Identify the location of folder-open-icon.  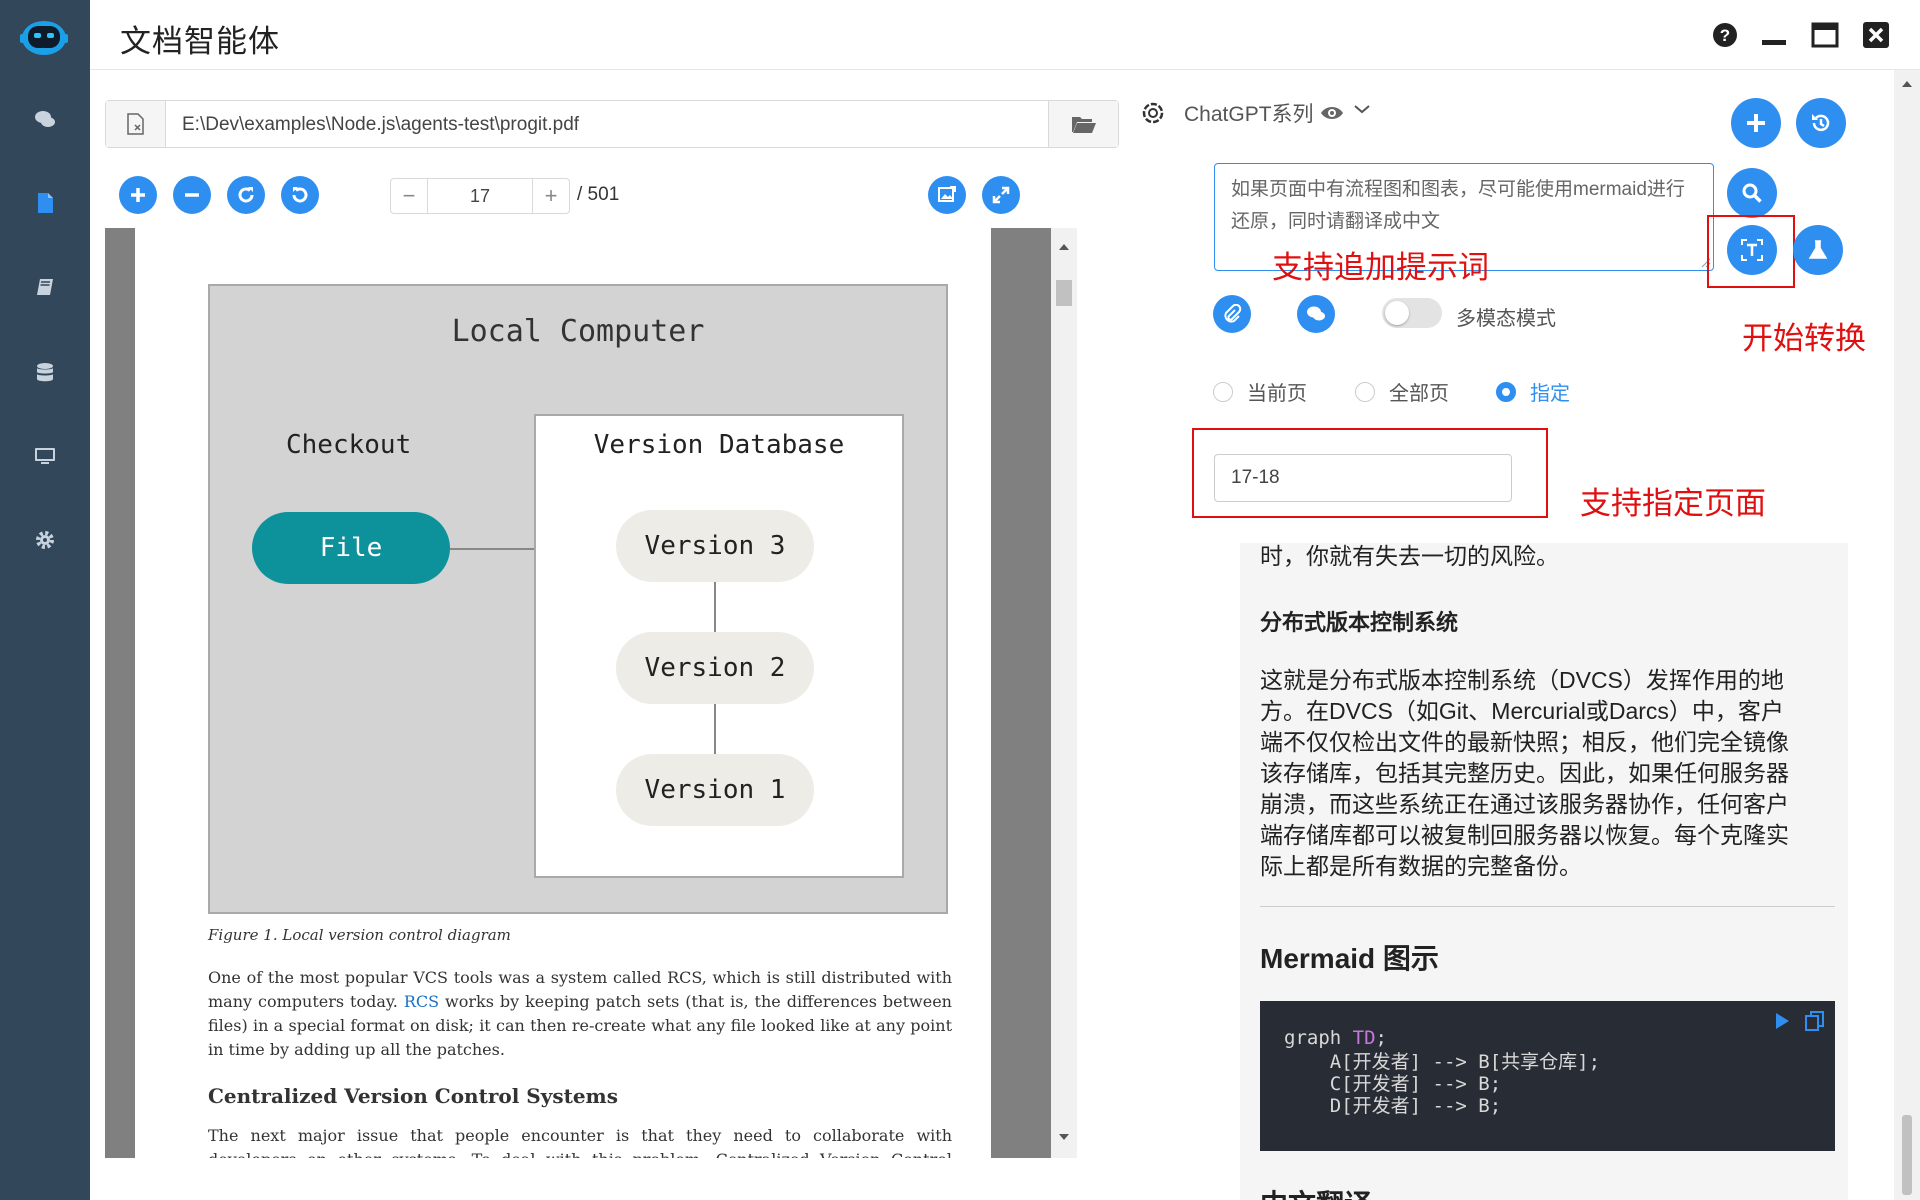
(1083, 125).